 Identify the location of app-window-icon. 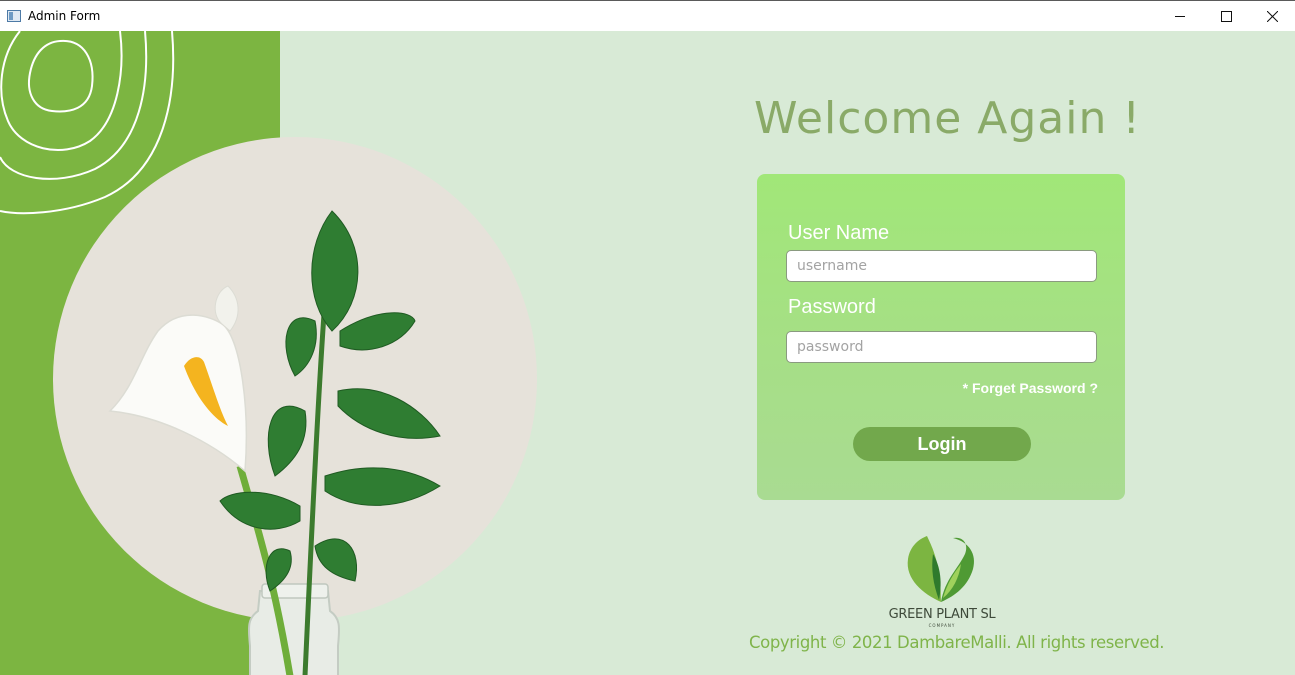
(14, 16).